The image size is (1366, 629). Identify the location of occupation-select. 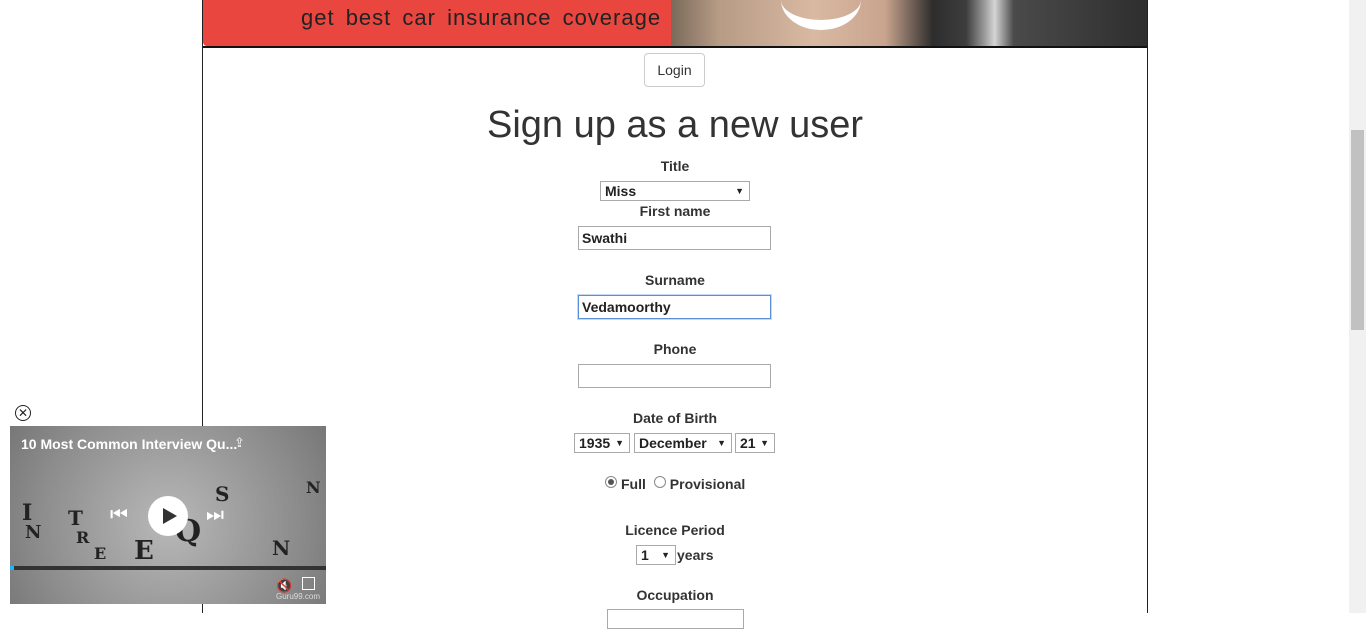
(675, 619).